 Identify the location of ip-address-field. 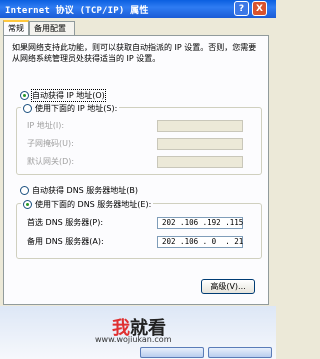
(200, 125).